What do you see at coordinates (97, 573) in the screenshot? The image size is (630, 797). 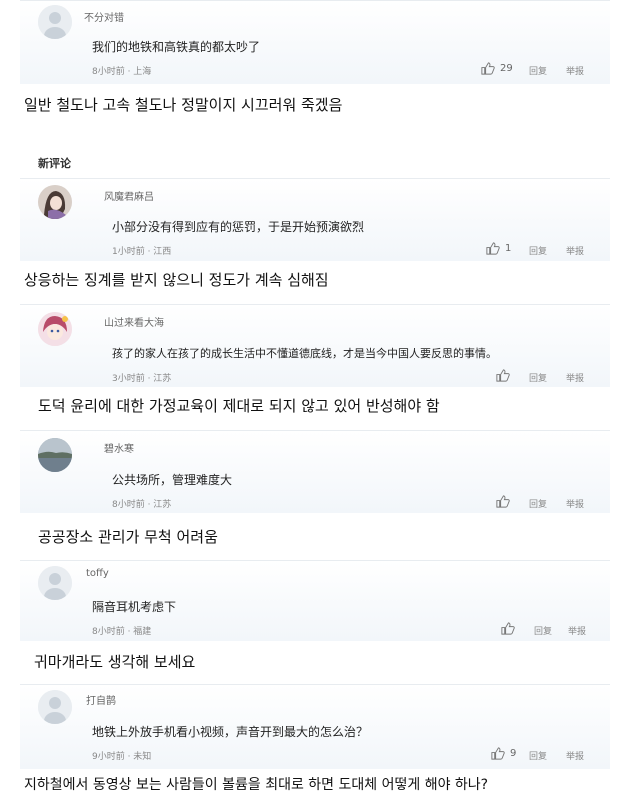 I see `username: toffy` at bounding box center [97, 573].